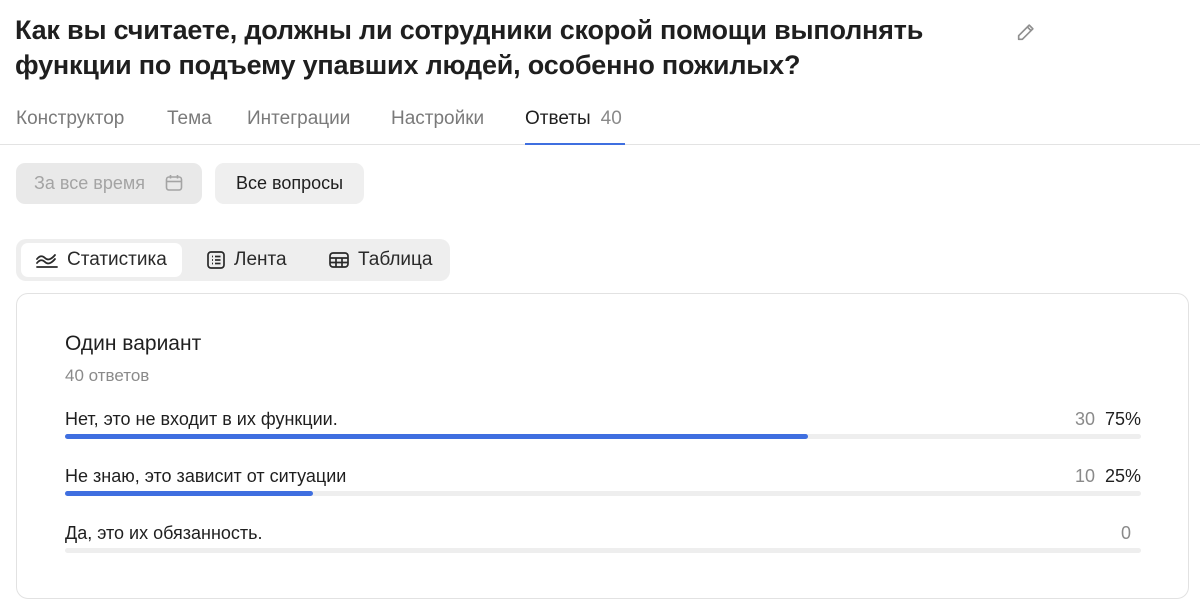  I want to click on option-stats: 30 75%, so click(1108, 419).